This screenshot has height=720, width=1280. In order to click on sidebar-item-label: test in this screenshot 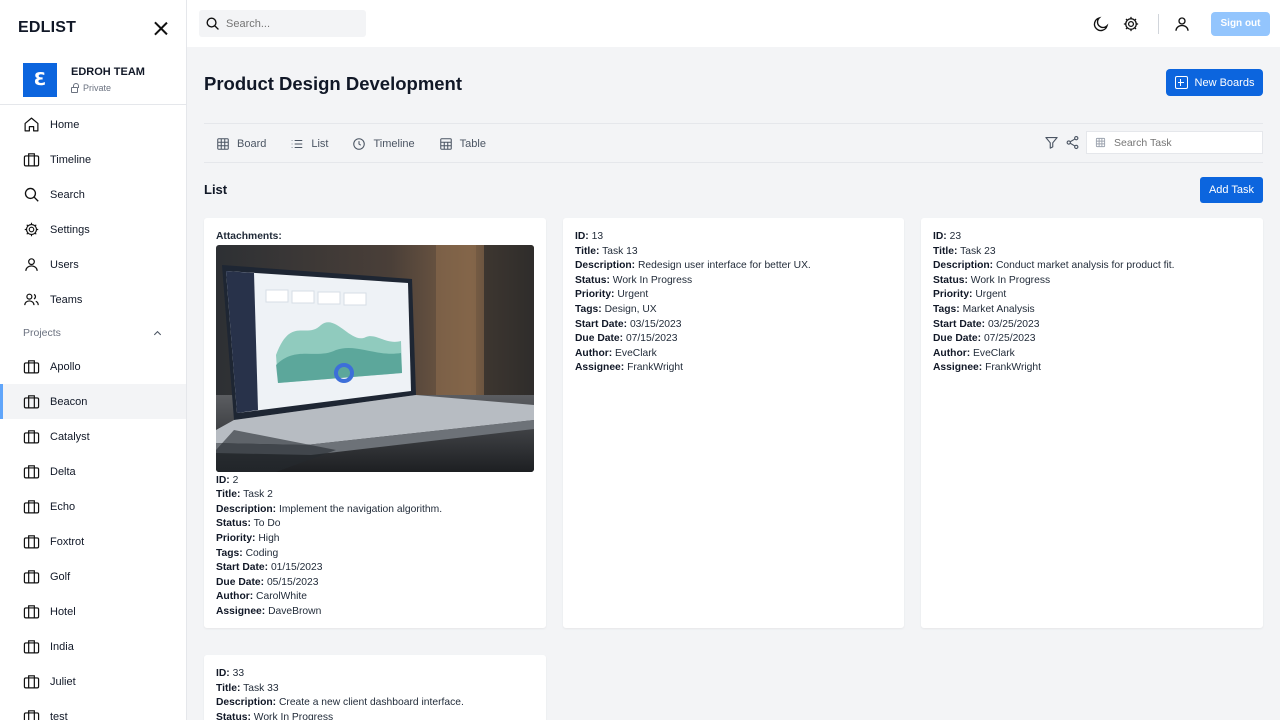, I will do `click(59, 715)`.